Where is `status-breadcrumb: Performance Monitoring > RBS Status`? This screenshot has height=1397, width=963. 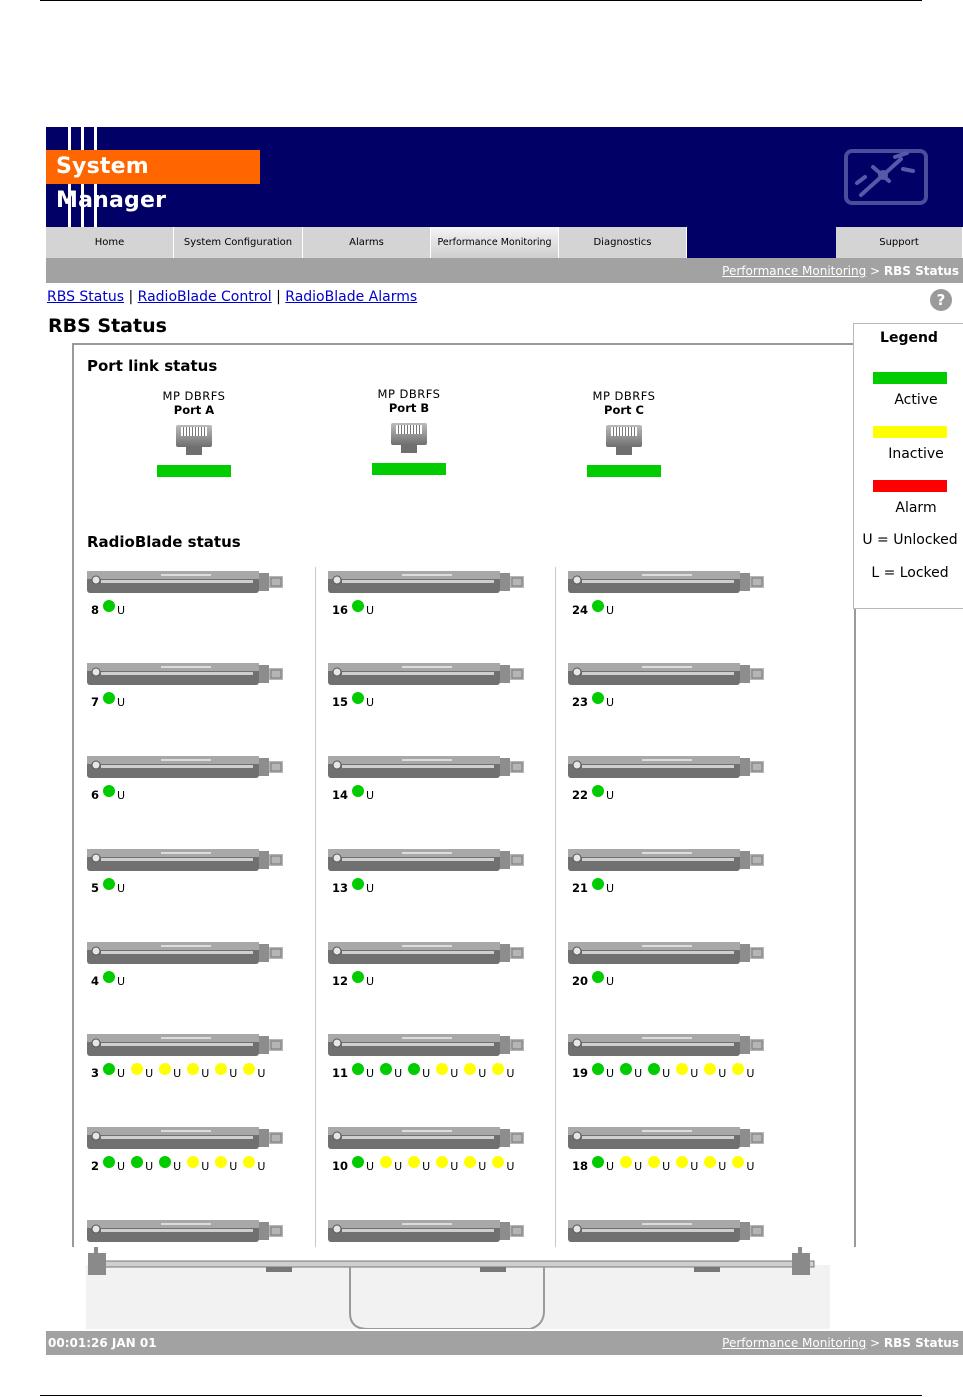 status-breadcrumb: Performance Monitoring > RBS Status is located at coordinates (840, 1343).